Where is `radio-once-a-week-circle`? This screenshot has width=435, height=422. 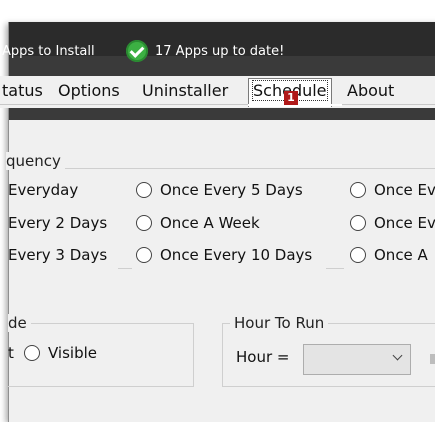 radio-once-a-week-circle is located at coordinates (144, 223).